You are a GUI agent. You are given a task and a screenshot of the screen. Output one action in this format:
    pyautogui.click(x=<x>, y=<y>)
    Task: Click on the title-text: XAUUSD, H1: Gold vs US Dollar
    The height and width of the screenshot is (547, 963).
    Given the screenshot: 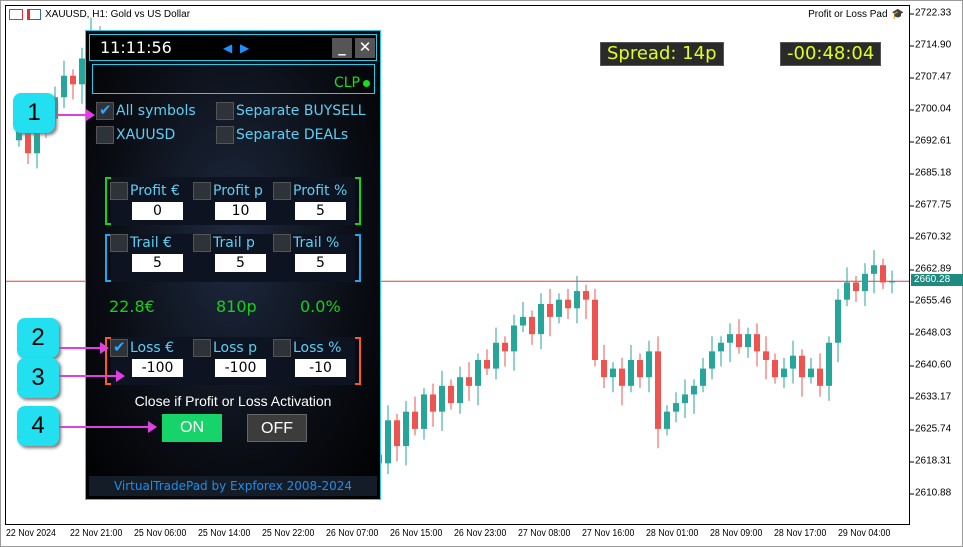 What is the action you would take?
    pyautogui.click(x=118, y=14)
    